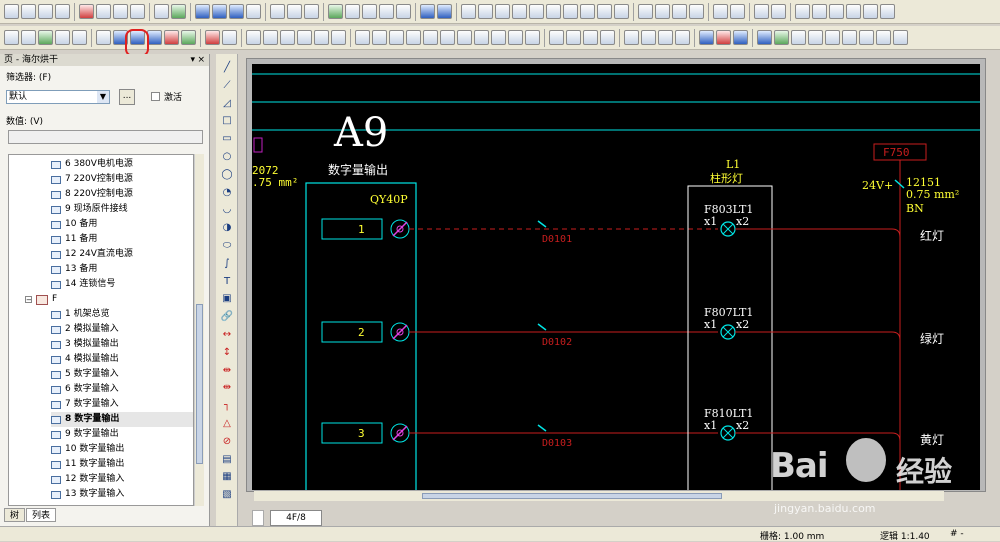  What do you see at coordinates (192, 60) in the screenshot?
I see `panel-pin-icon: ▾` at bounding box center [192, 60].